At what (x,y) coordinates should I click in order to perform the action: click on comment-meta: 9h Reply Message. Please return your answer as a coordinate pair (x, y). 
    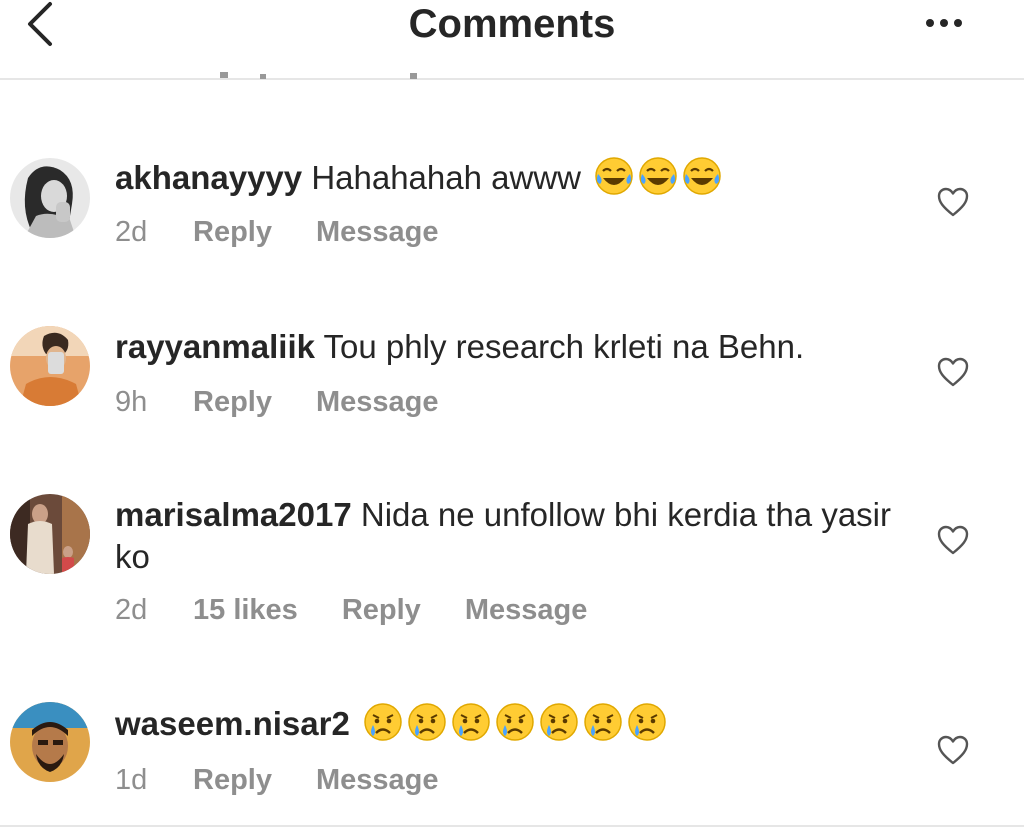
    Looking at the image, I should click on (277, 402).